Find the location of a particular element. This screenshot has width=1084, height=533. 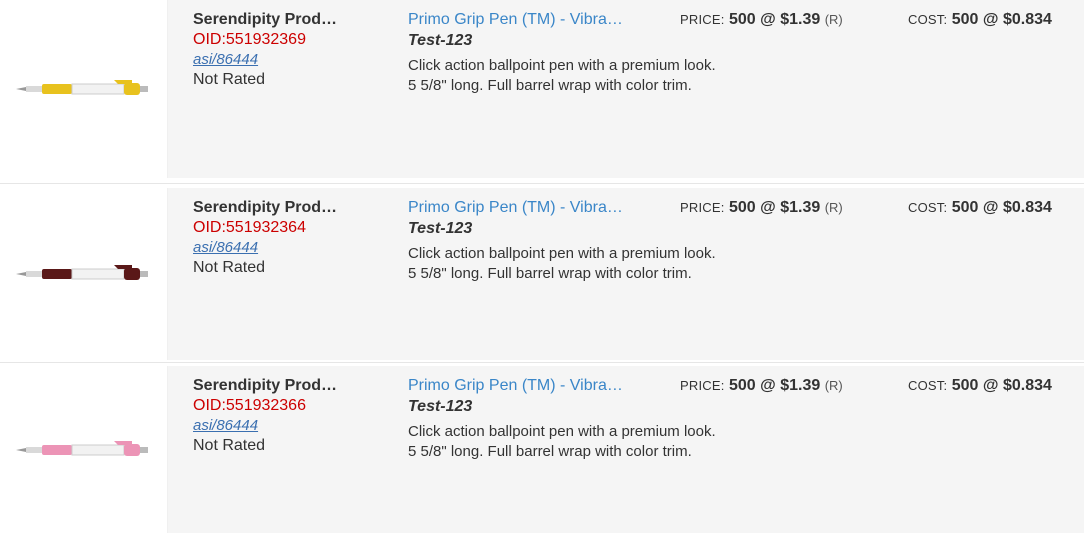

order-id: OID:551932364 is located at coordinates (249, 227).